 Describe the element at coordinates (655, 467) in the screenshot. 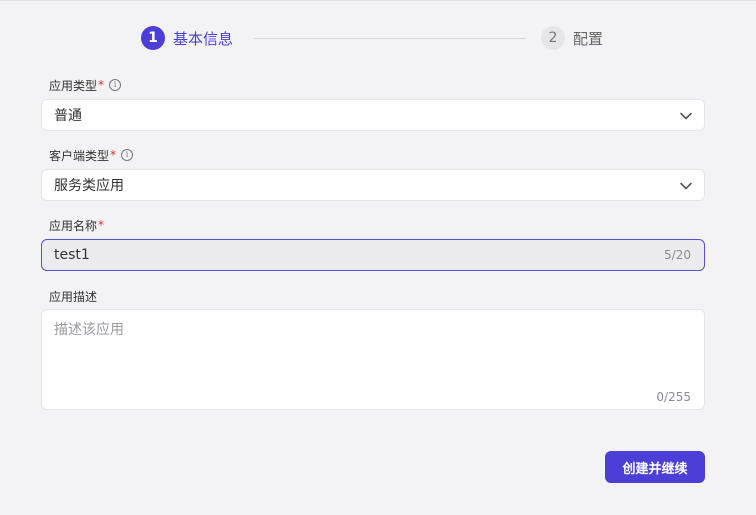

I see `create-and-continue-button: 创建并继续` at that location.